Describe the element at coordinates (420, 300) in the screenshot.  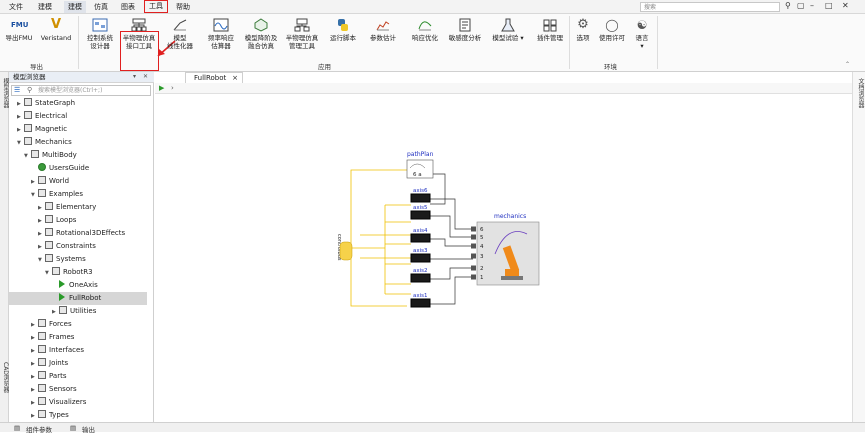
I see `axis-block: axis1` at that location.